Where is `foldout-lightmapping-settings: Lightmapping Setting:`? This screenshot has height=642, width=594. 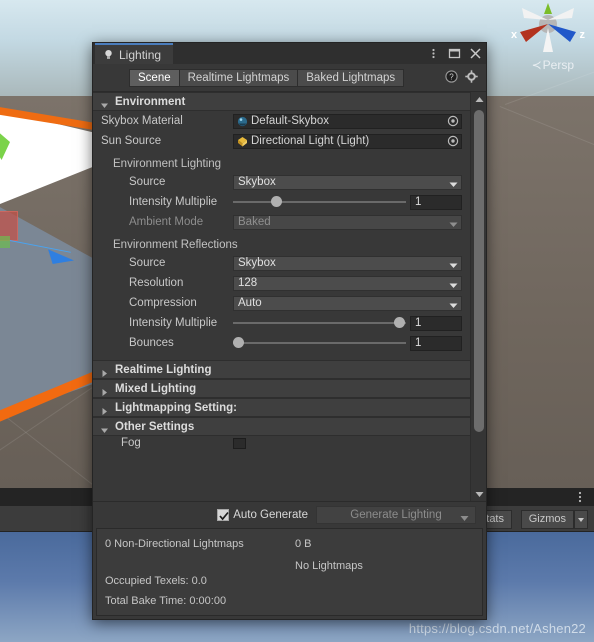
foldout-lightmapping-settings: Lightmapping Setting: is located at coordinates (281, 407).